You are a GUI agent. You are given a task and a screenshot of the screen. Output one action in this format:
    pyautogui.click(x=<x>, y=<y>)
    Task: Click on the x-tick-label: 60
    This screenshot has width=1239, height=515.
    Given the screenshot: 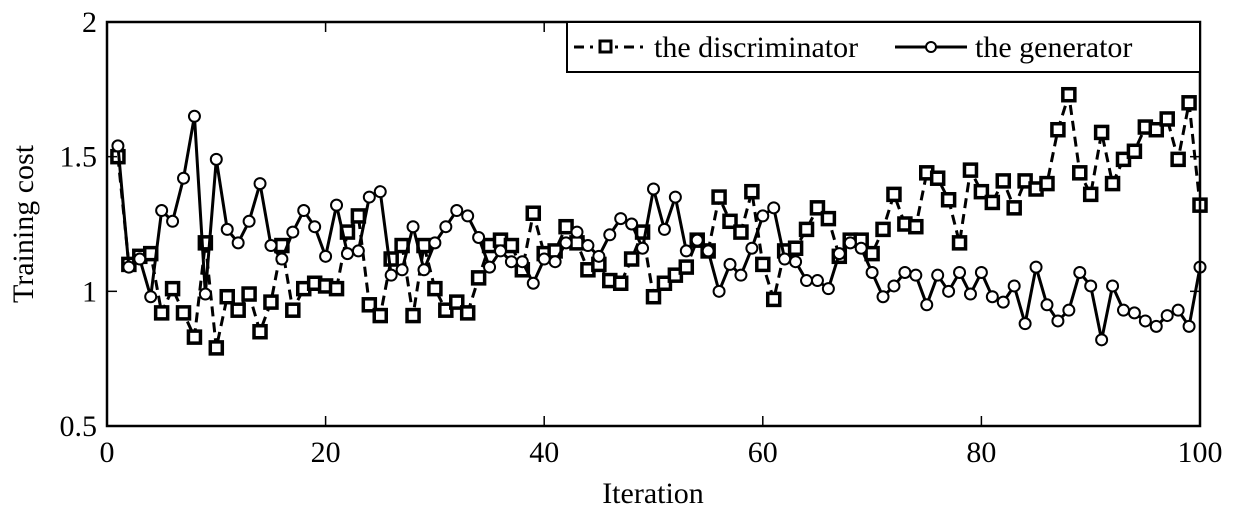 What is the action you would take?
    pyautogui.click(x=763, y=452)
    